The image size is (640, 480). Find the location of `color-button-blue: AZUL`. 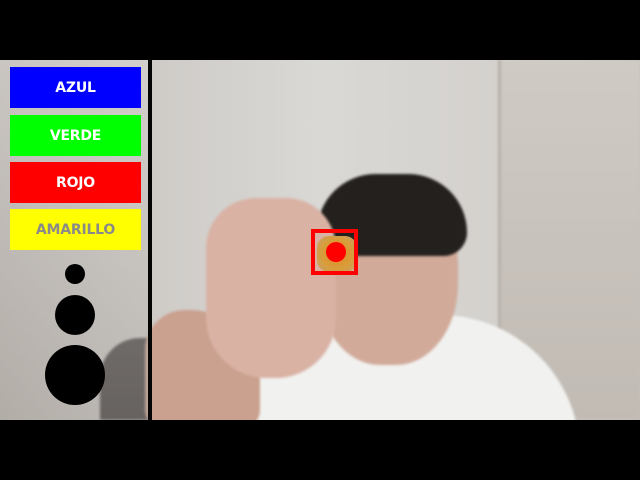

color-button-blue: AZUL is located at coordinates (75, 87).